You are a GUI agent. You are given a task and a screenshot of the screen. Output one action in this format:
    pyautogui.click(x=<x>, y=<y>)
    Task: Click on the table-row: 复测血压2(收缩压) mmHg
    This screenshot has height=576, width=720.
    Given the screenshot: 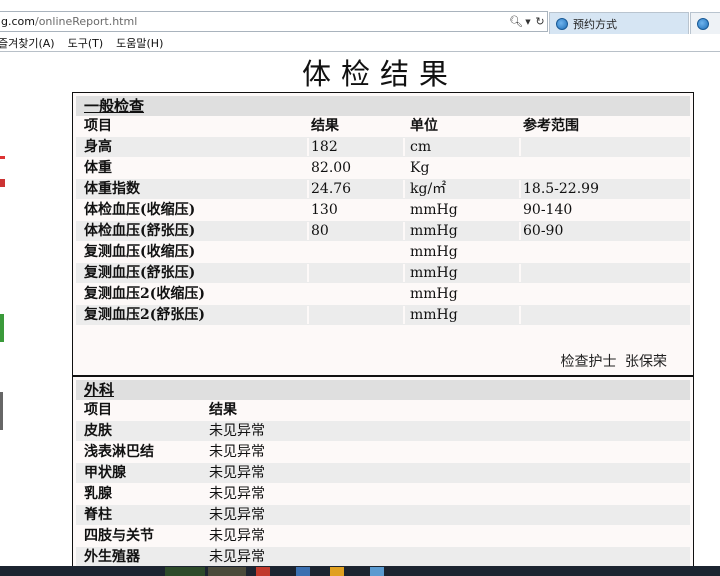 What is the action you would take?
    pyautogui.click(x=383, y=294)
    